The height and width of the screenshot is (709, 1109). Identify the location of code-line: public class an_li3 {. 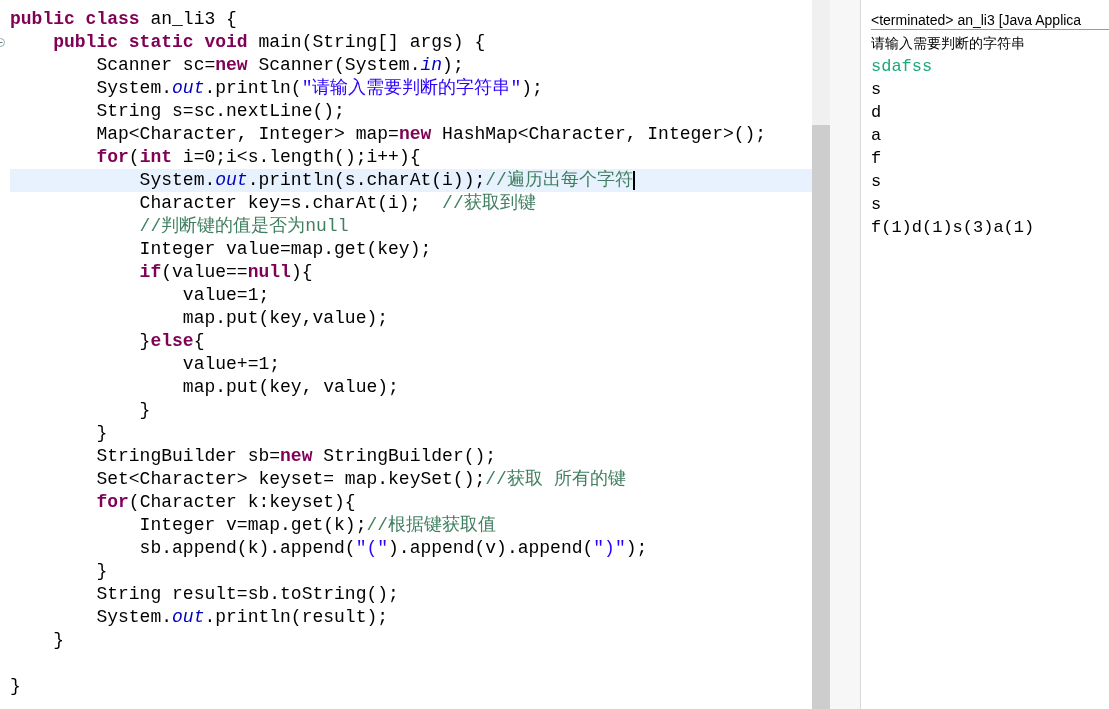
(123, 19).